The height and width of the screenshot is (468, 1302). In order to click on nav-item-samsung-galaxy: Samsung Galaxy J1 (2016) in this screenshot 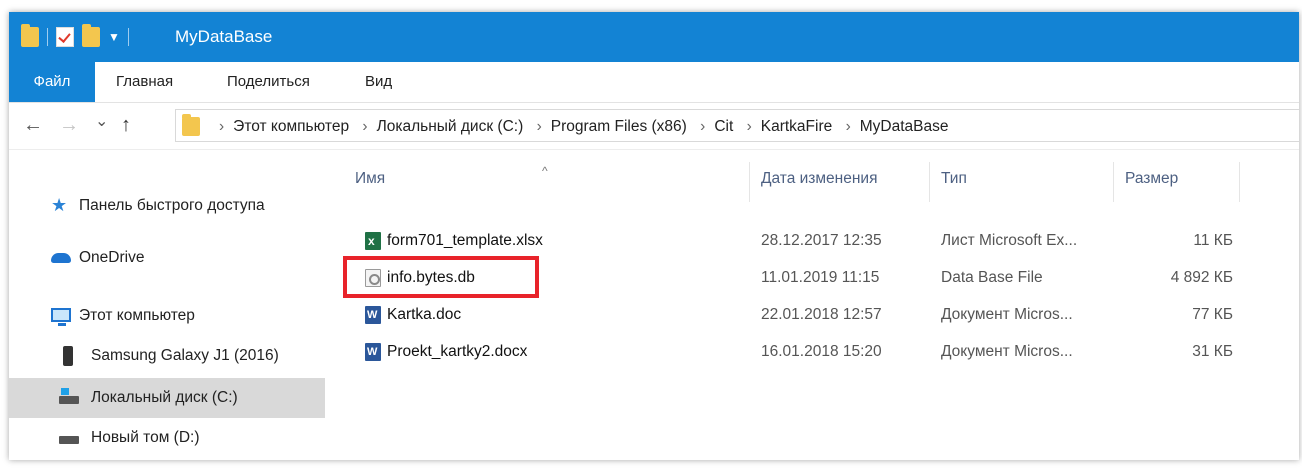, I will do `click(167, 356)`.